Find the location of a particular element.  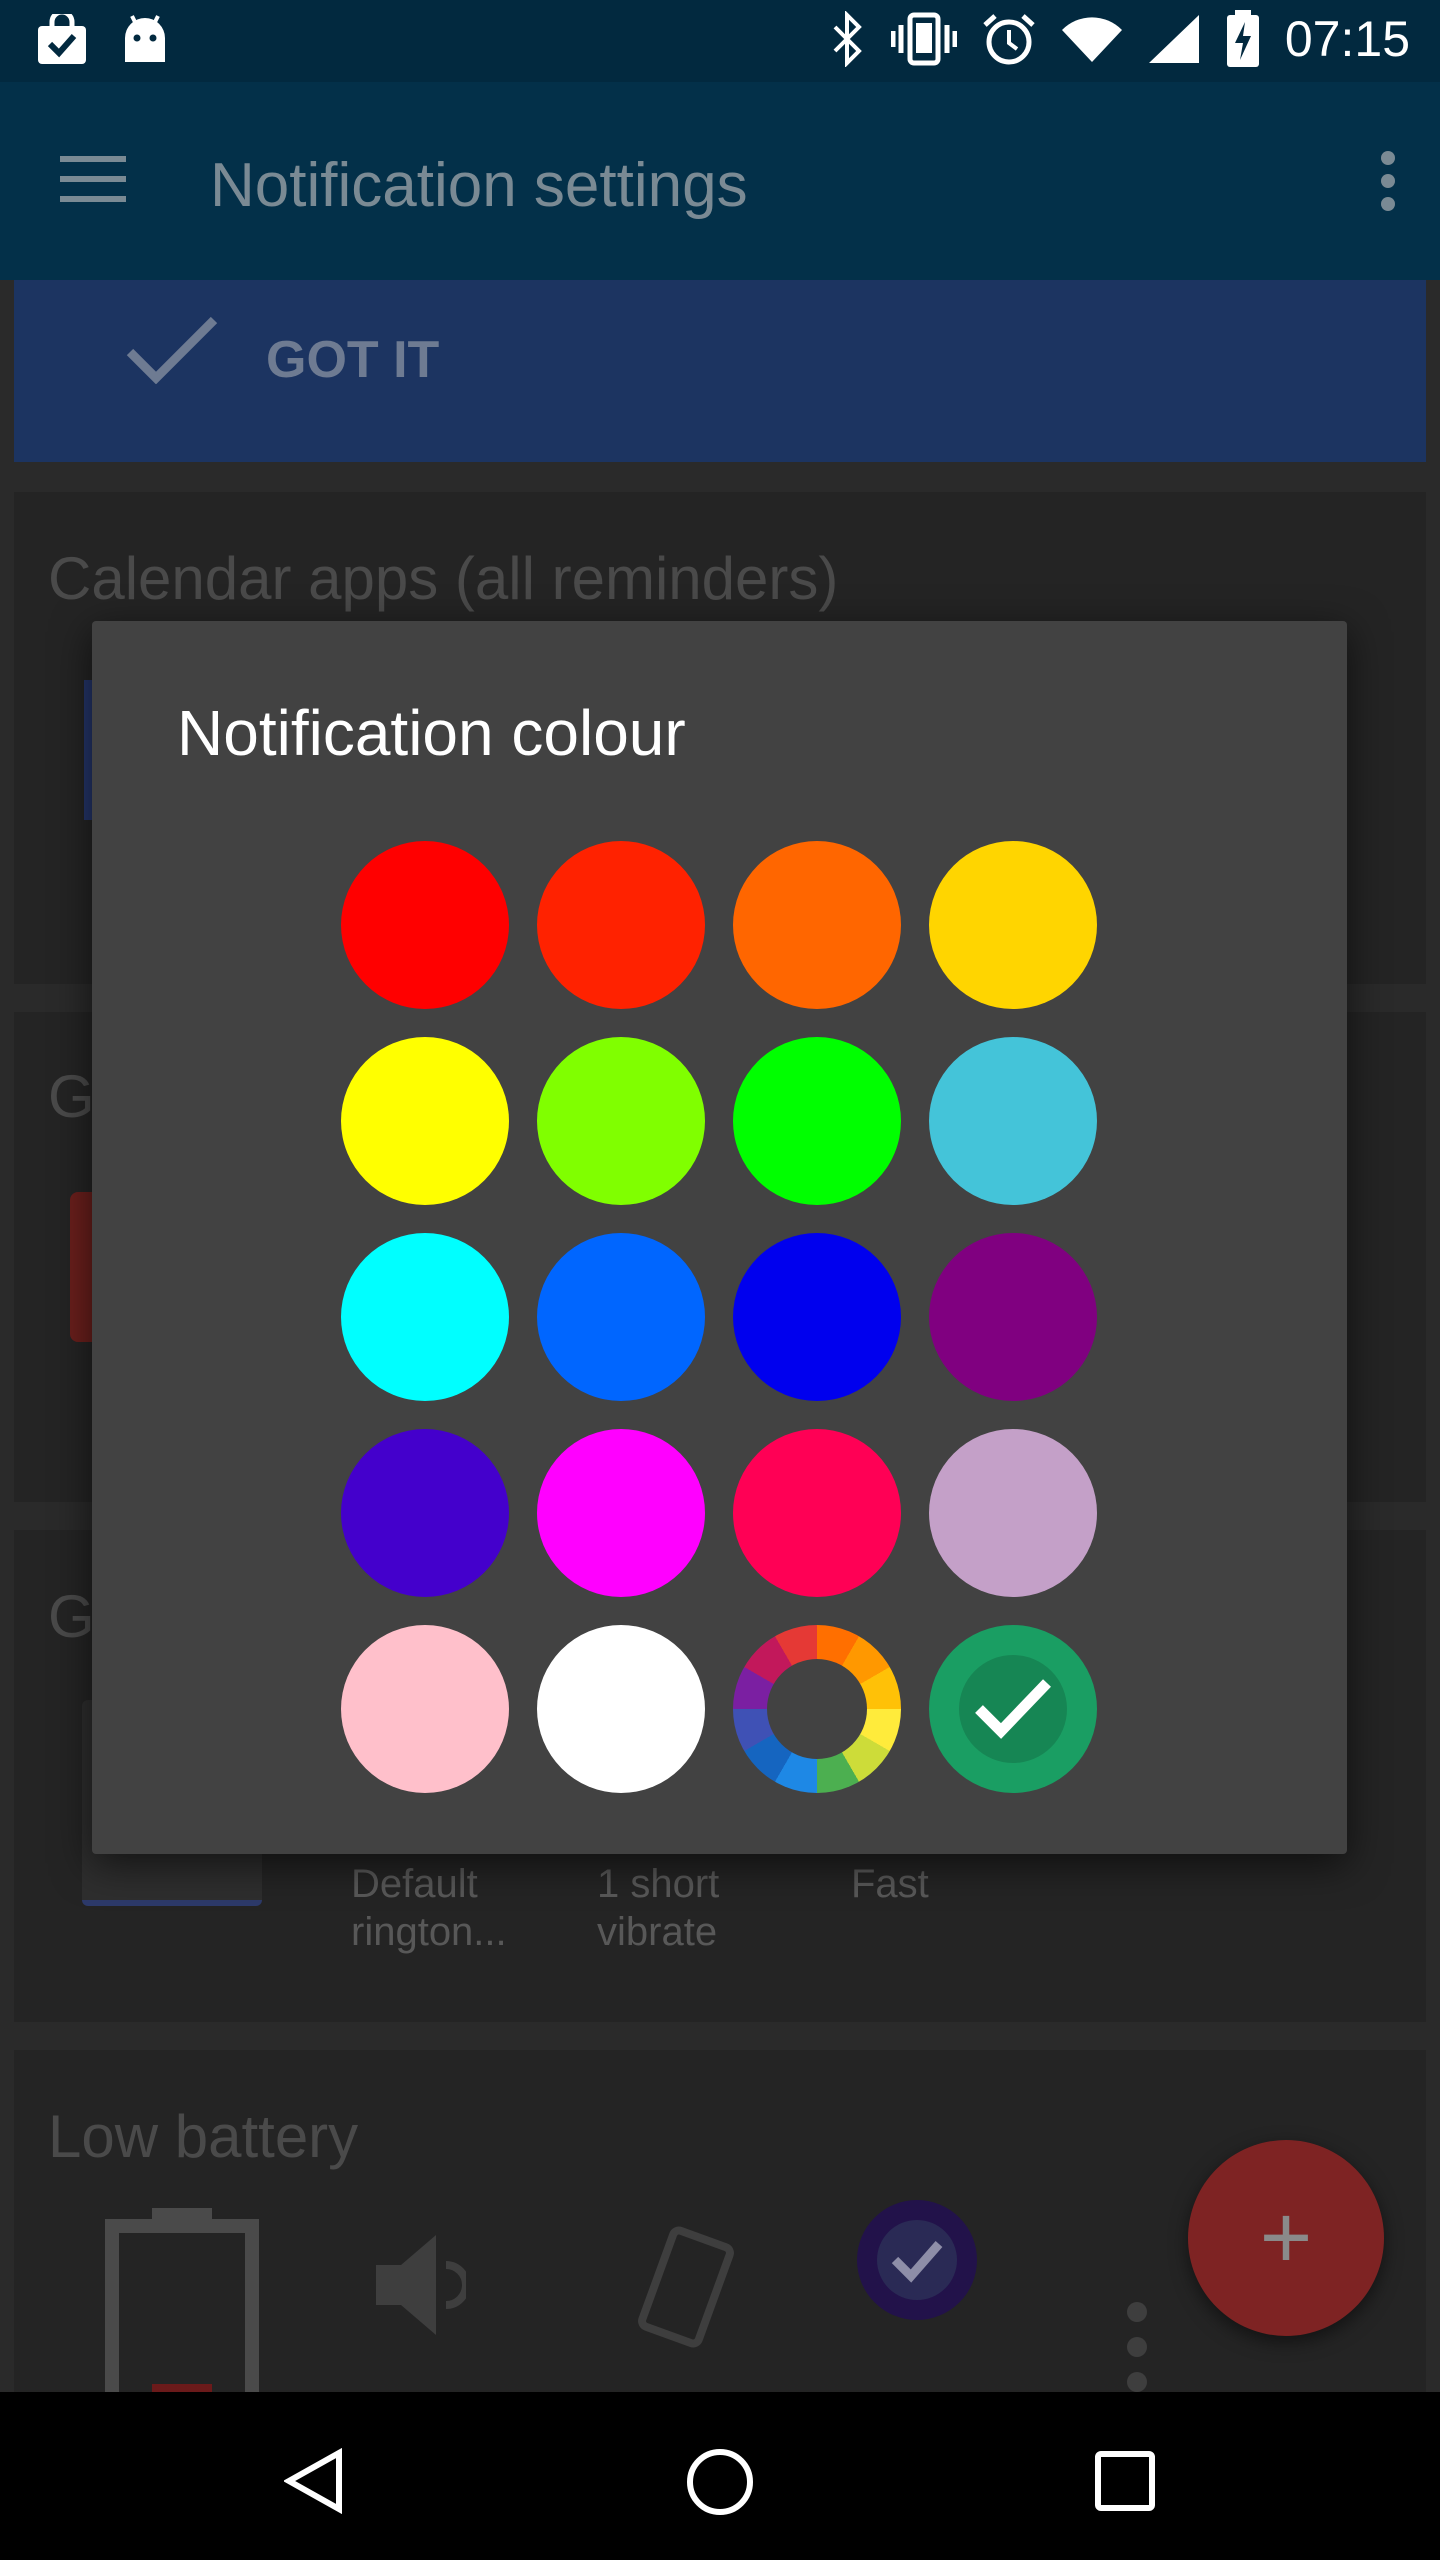

page-title: Notification settings is located at coordinates (479, 185).